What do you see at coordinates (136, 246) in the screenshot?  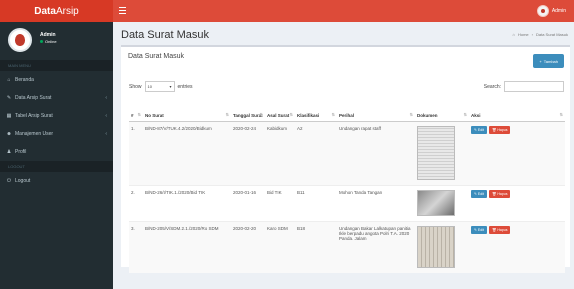 I see `cell-number: 3.` at bounding box center [136, 246].